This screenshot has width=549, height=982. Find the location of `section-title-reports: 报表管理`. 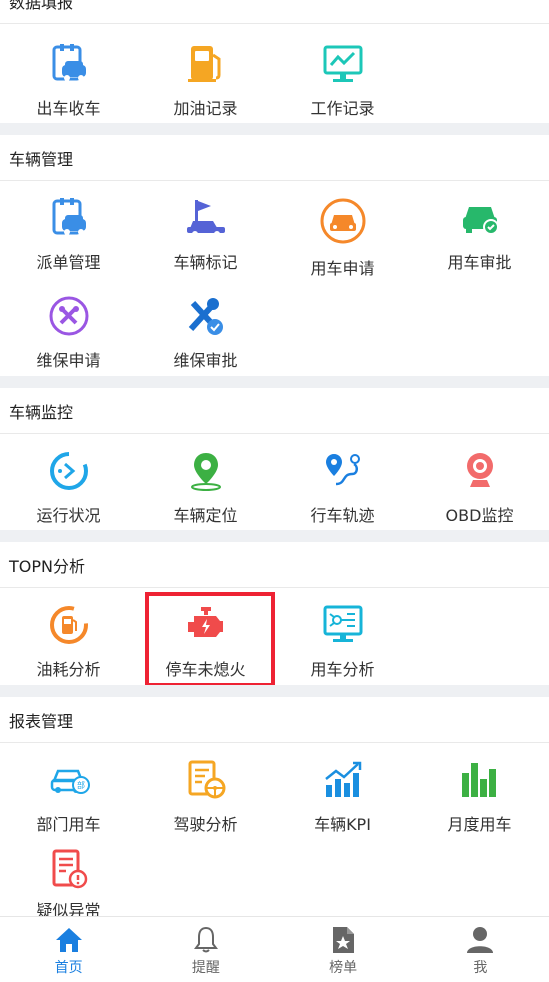

section-title-reports: 报表管理 is located at coordinates (274, 720).